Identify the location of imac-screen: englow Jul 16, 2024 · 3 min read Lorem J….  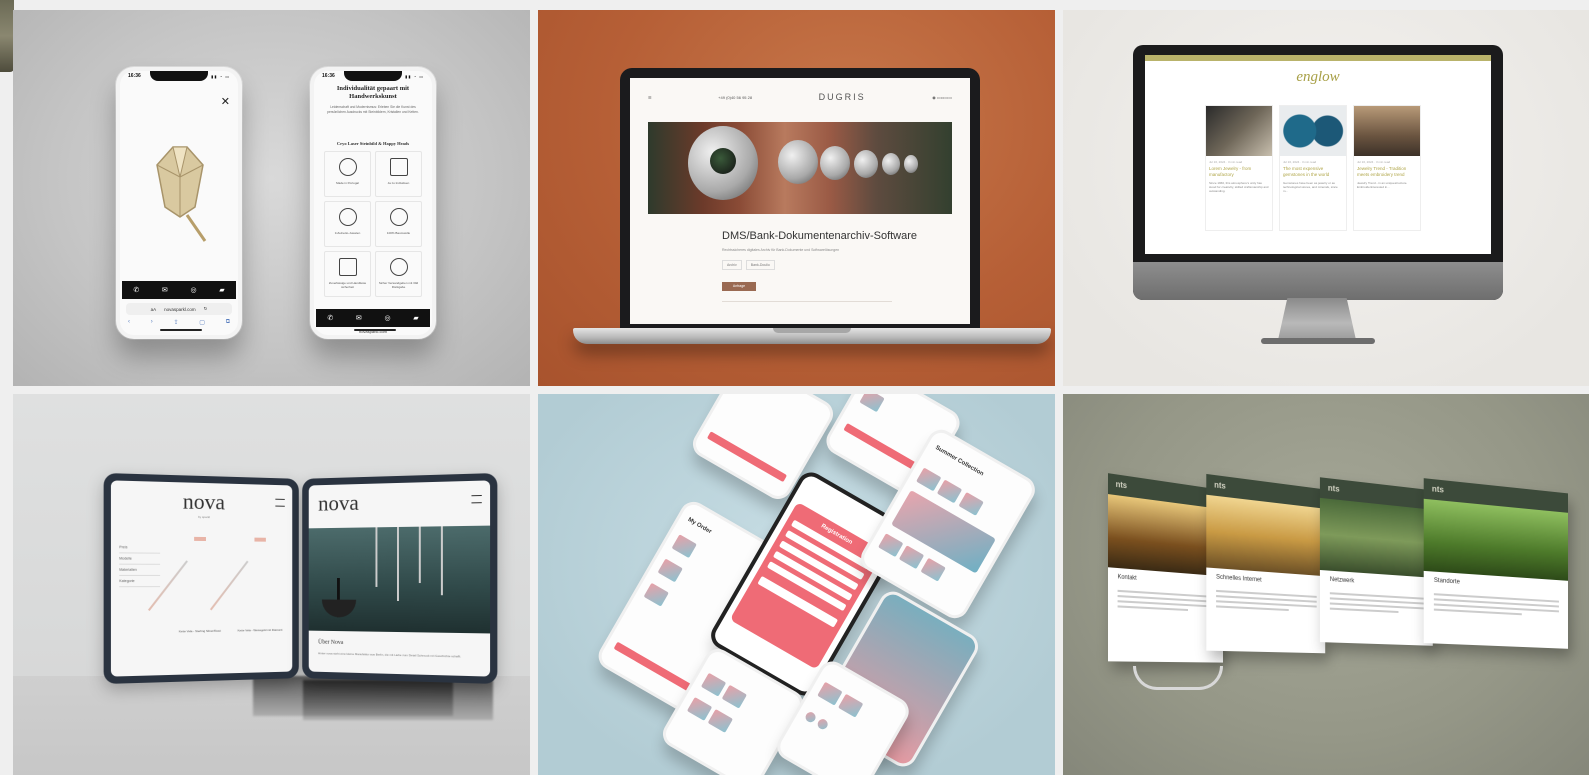
(1318, 154).